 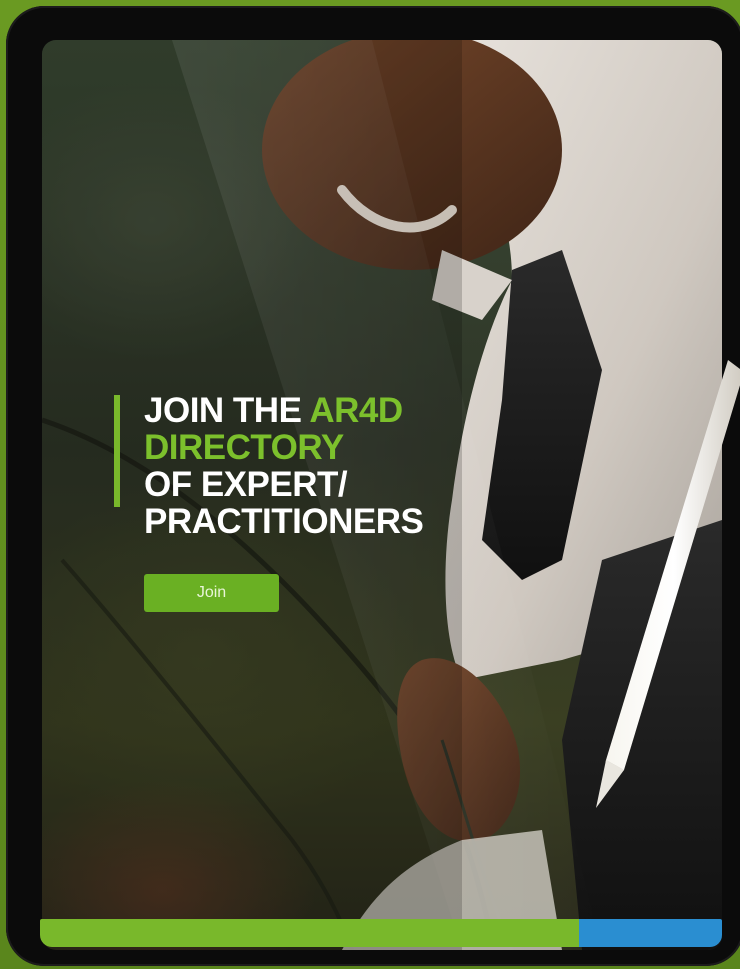 What do you see at coordinates (244, 447) in the screenshot?
I see `headline-line2-accent: DIRECTORY` at bounding box center [244, 447].